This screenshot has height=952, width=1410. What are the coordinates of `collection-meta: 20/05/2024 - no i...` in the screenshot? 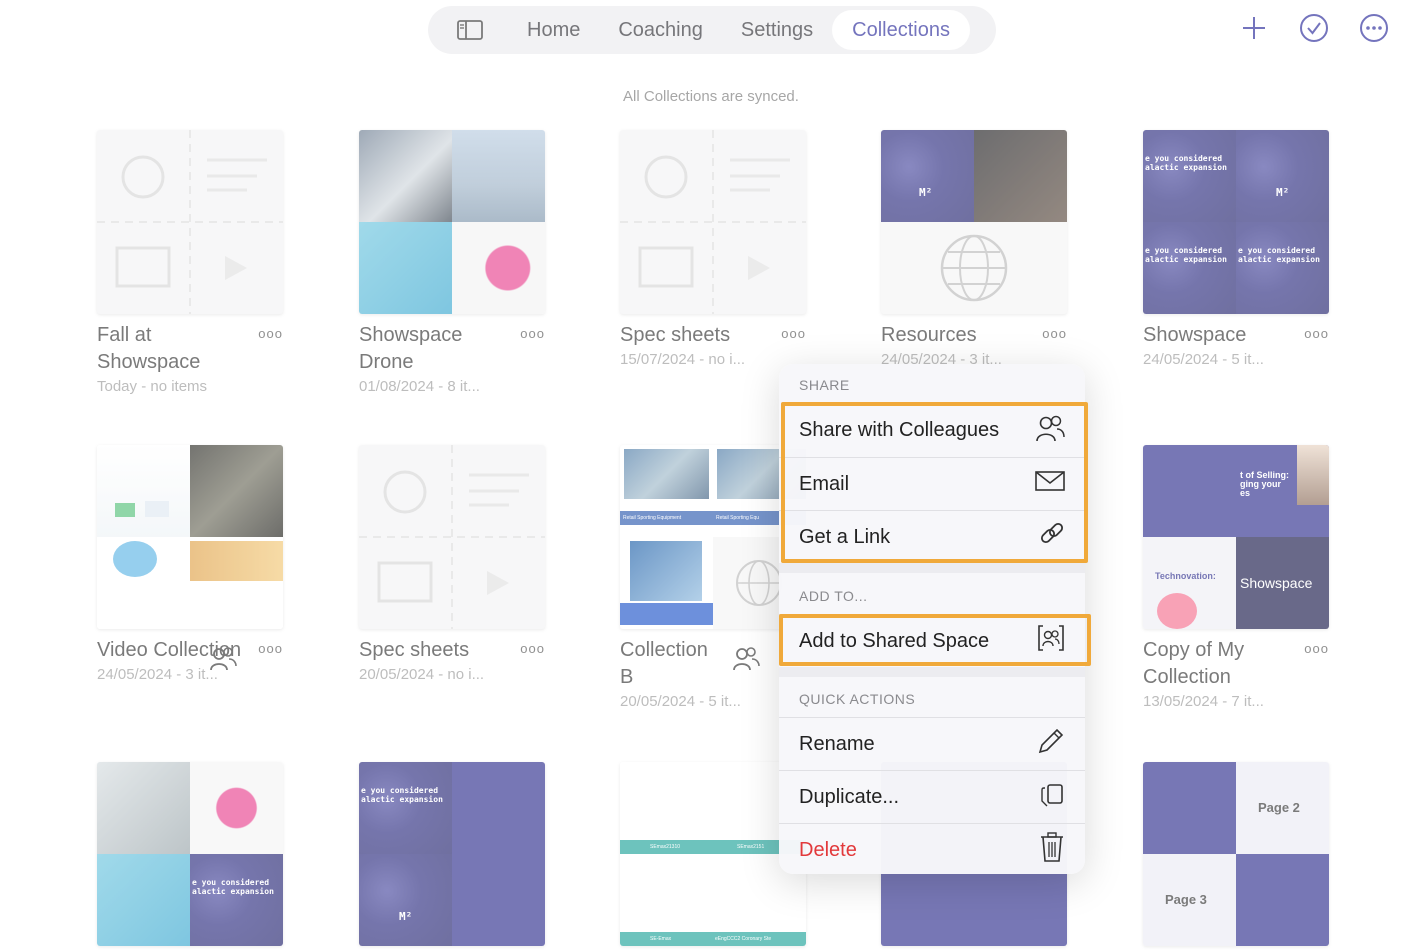 It's located at (422, 674).